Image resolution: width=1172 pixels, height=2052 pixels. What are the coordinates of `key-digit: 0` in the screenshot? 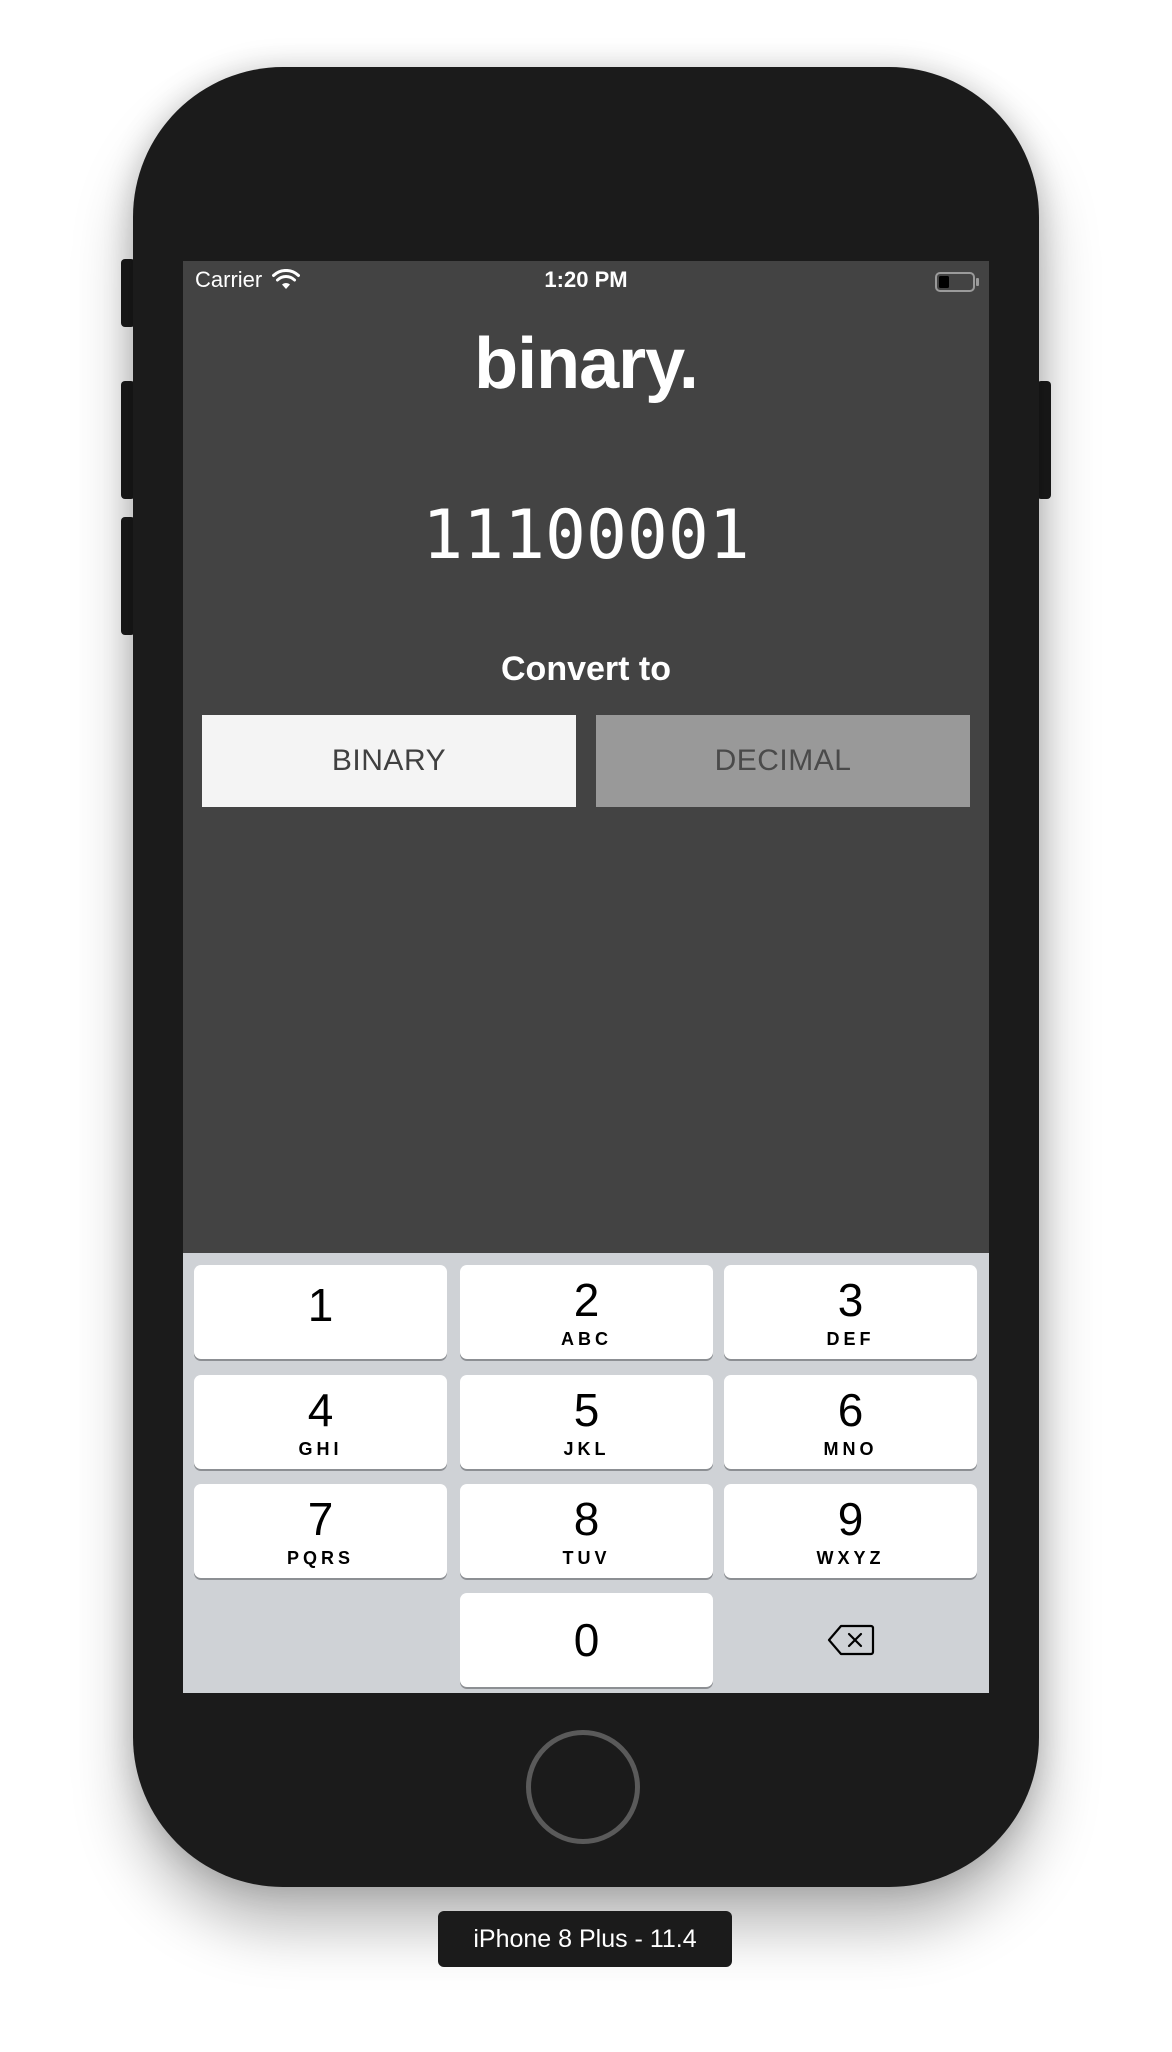 It's located at (586, 1640).